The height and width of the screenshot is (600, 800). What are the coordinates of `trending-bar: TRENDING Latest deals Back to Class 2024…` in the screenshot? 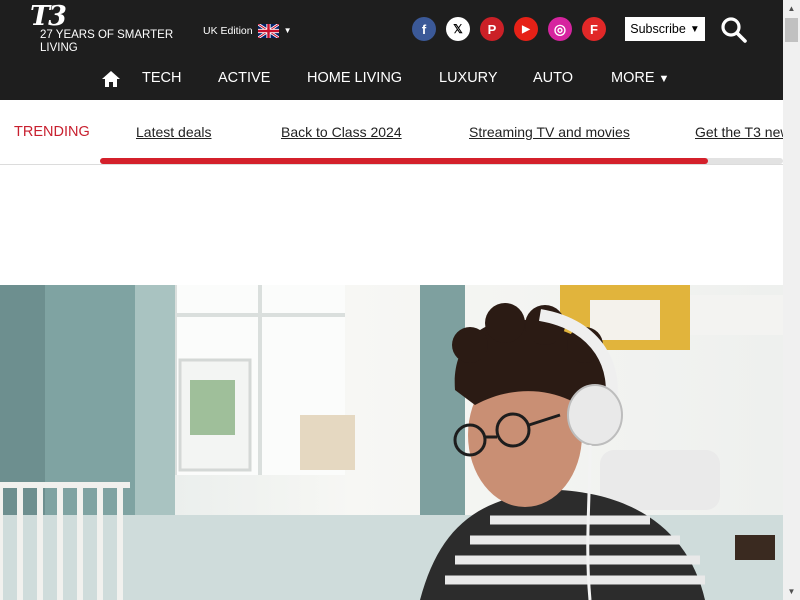 It's located at (391, 132).